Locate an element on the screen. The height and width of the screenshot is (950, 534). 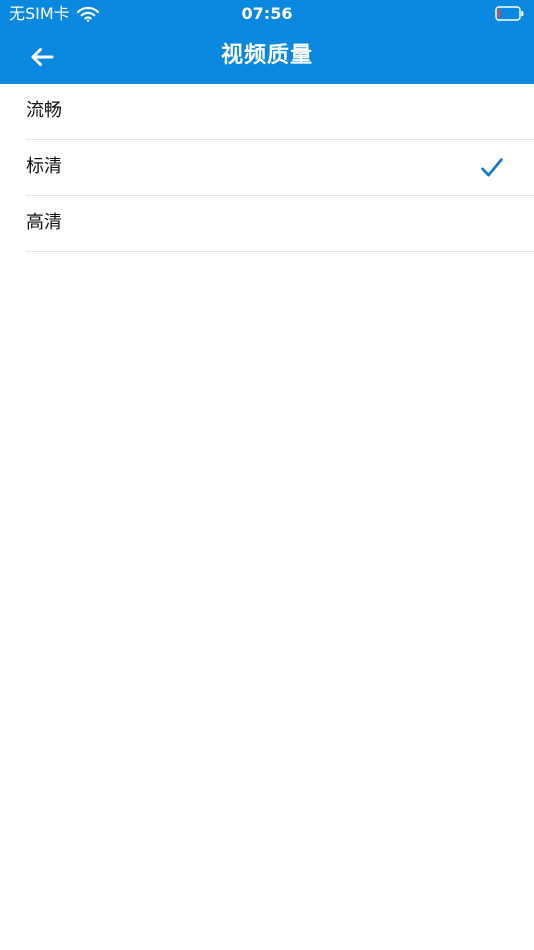
quality-option-standard: 标清 is located at coordinates (267, 168).